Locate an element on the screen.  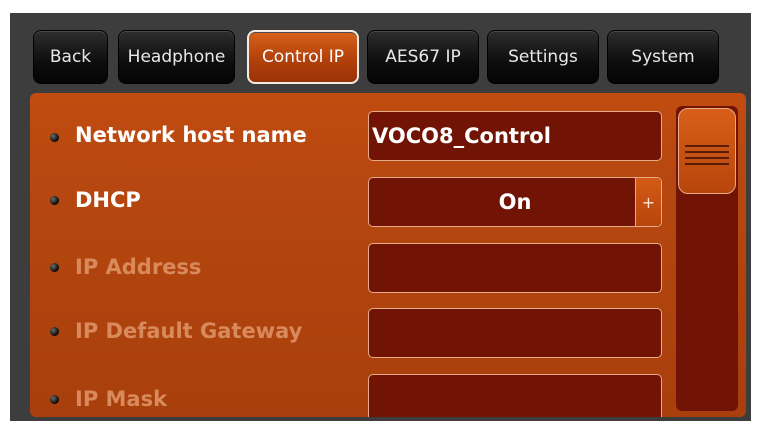
tab-system: System is located at coordinates (663, 57).